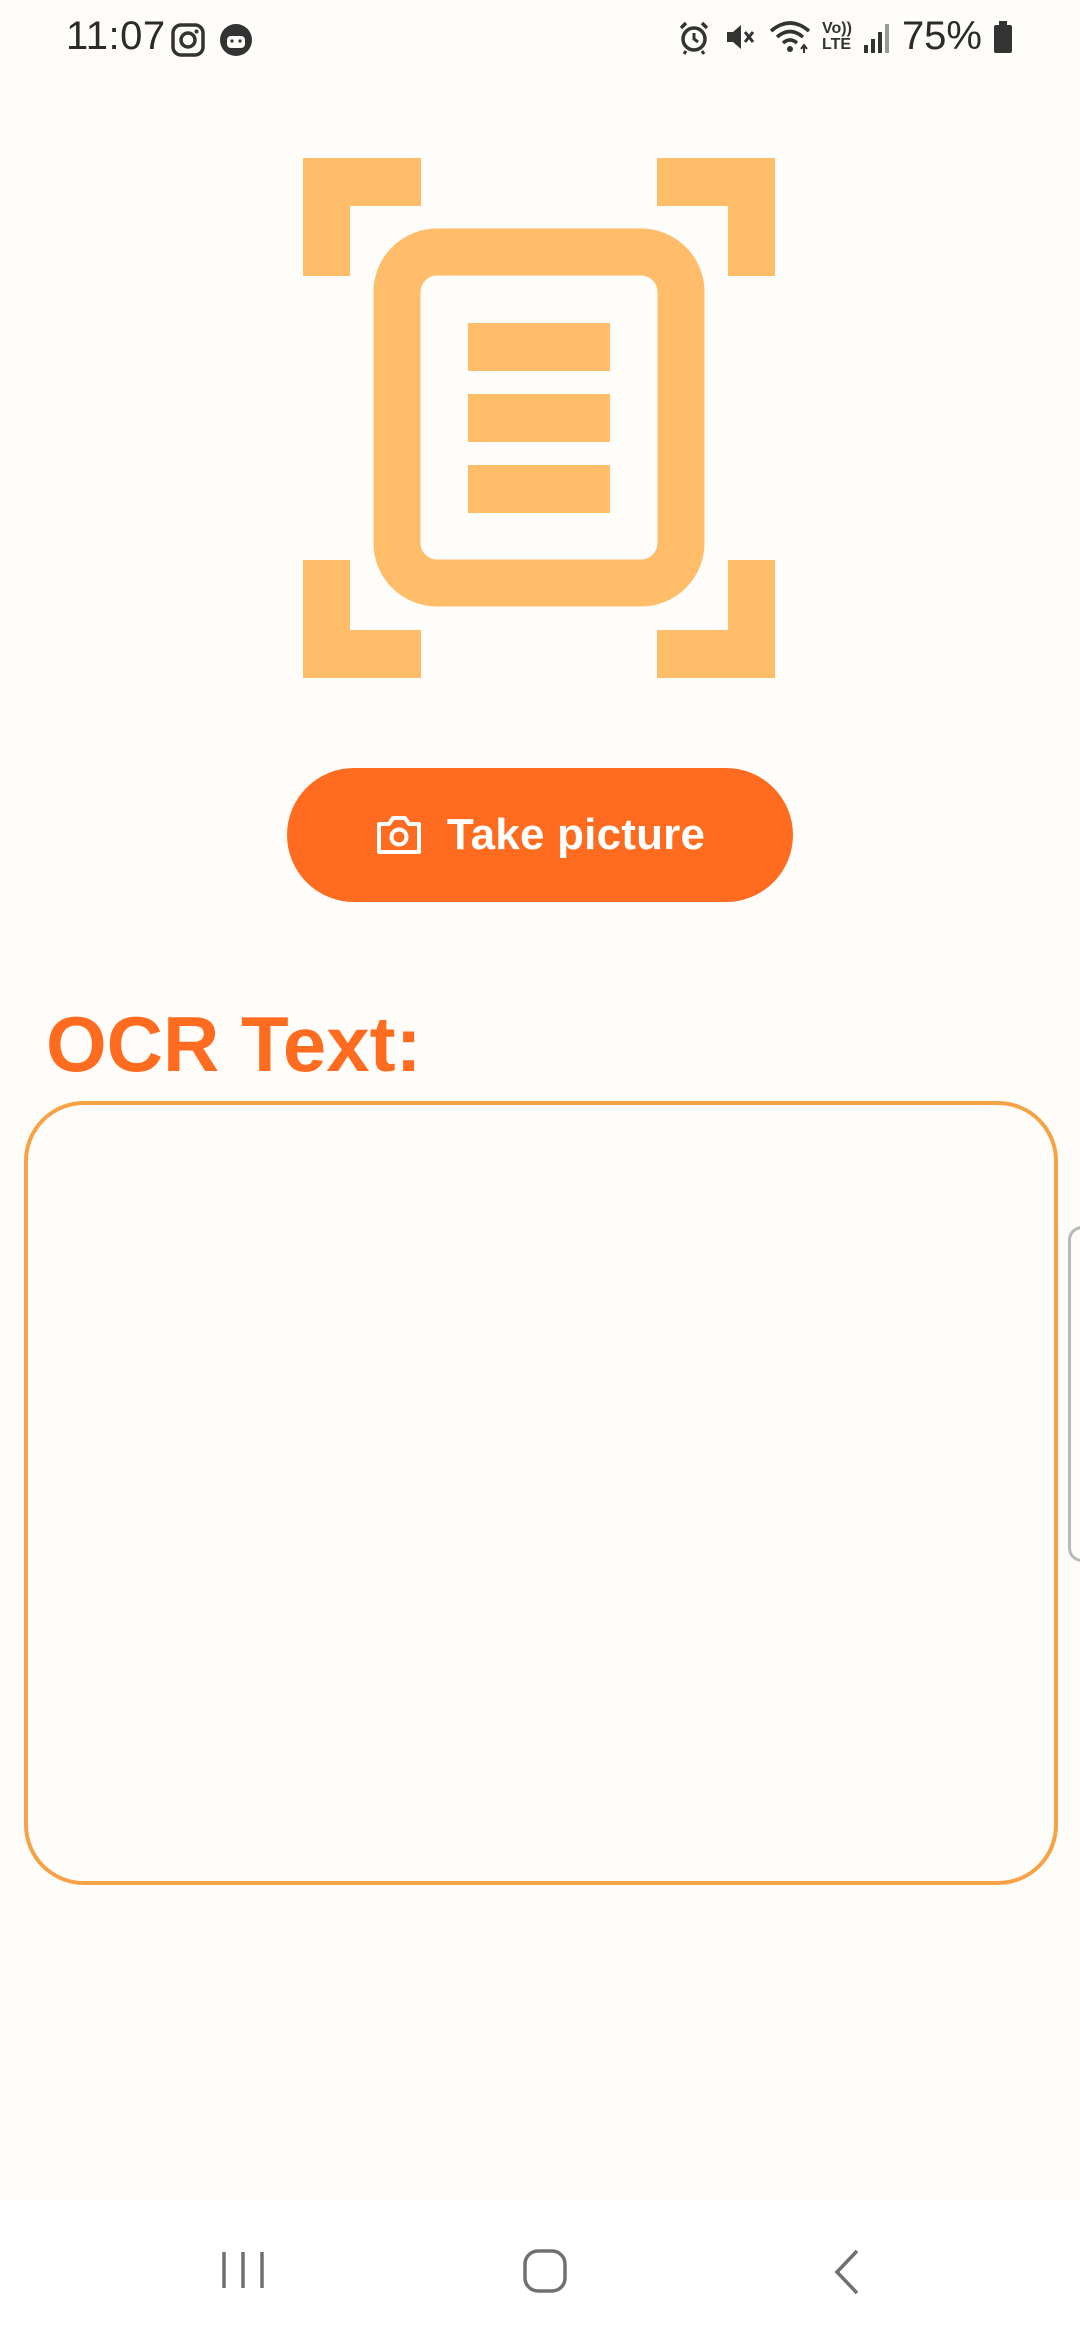 Image resolution: width=1080 pixels, height=2340 pixels. What do you see at coordinates (116, 36) in the screenshot?
I see `status-time: 11:07` at bounding box center [116, 36].